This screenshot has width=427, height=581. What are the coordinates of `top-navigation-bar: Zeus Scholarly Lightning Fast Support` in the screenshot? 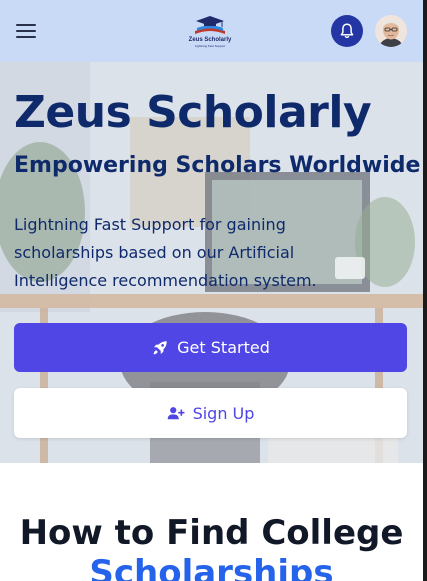 It's located at (211, 31).